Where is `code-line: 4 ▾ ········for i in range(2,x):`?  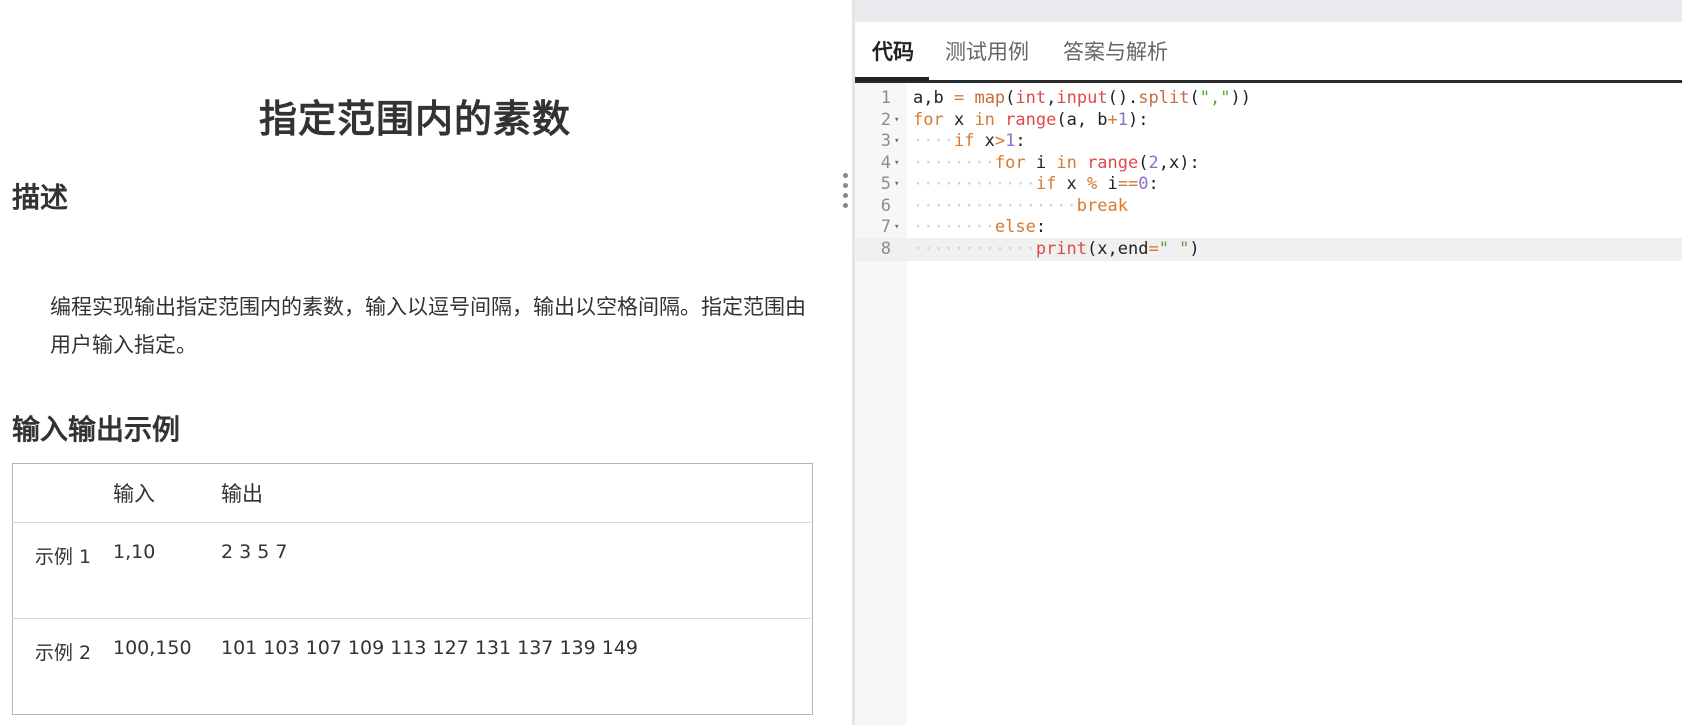
code-line: 4 ▾ ········for i in range(2,x): is located at coordinates (1268, 163).